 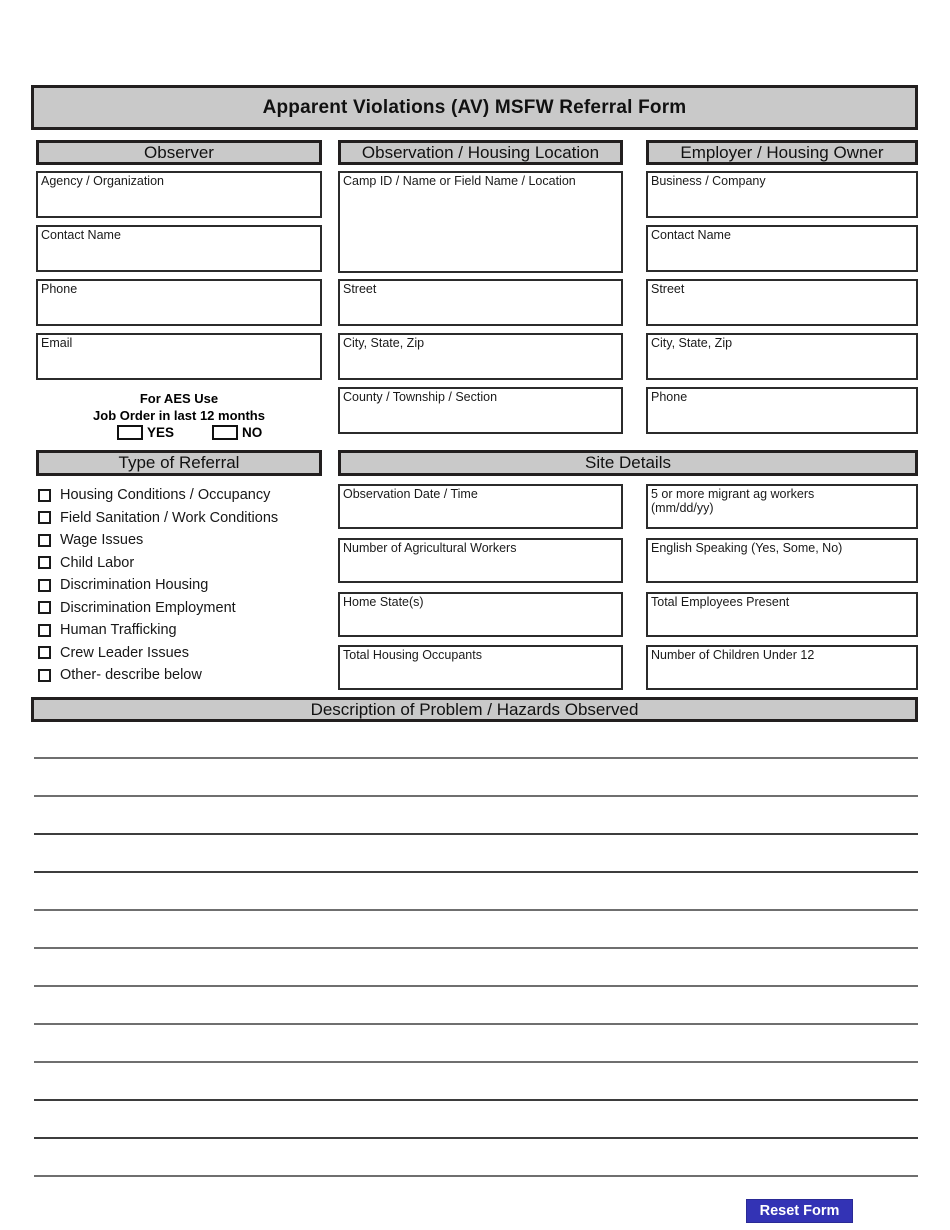 I want to click on field-observation-street-label: Street, so click(x=360, y=289).